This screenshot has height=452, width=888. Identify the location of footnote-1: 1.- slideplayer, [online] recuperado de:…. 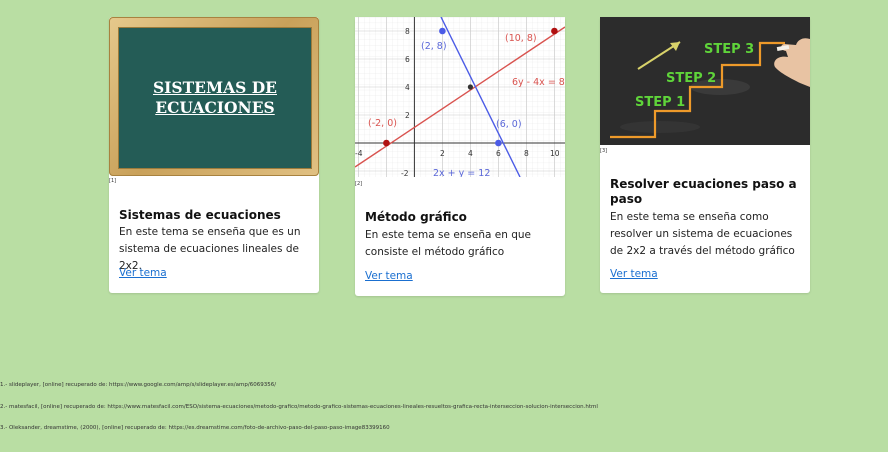
(138, 385).